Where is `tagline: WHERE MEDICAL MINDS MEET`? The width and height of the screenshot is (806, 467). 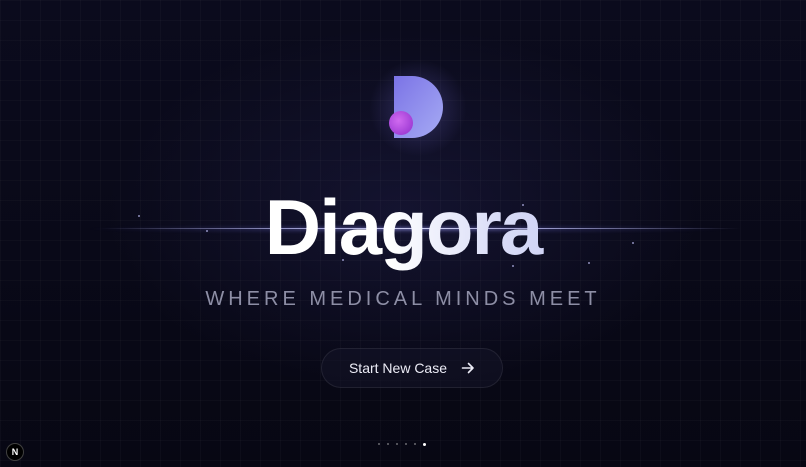 tagline: WHERE MEDICAL MINDS MEET is located at coordinates (403, 299).